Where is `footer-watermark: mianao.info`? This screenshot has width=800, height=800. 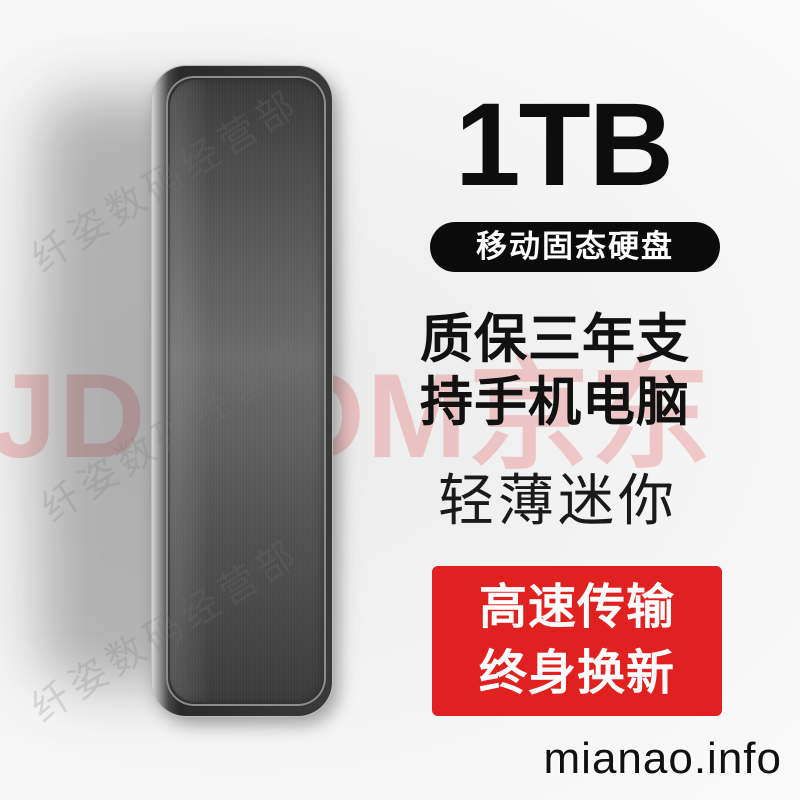
footer-watermark: mianao.info is located at coordinates (662, 758).